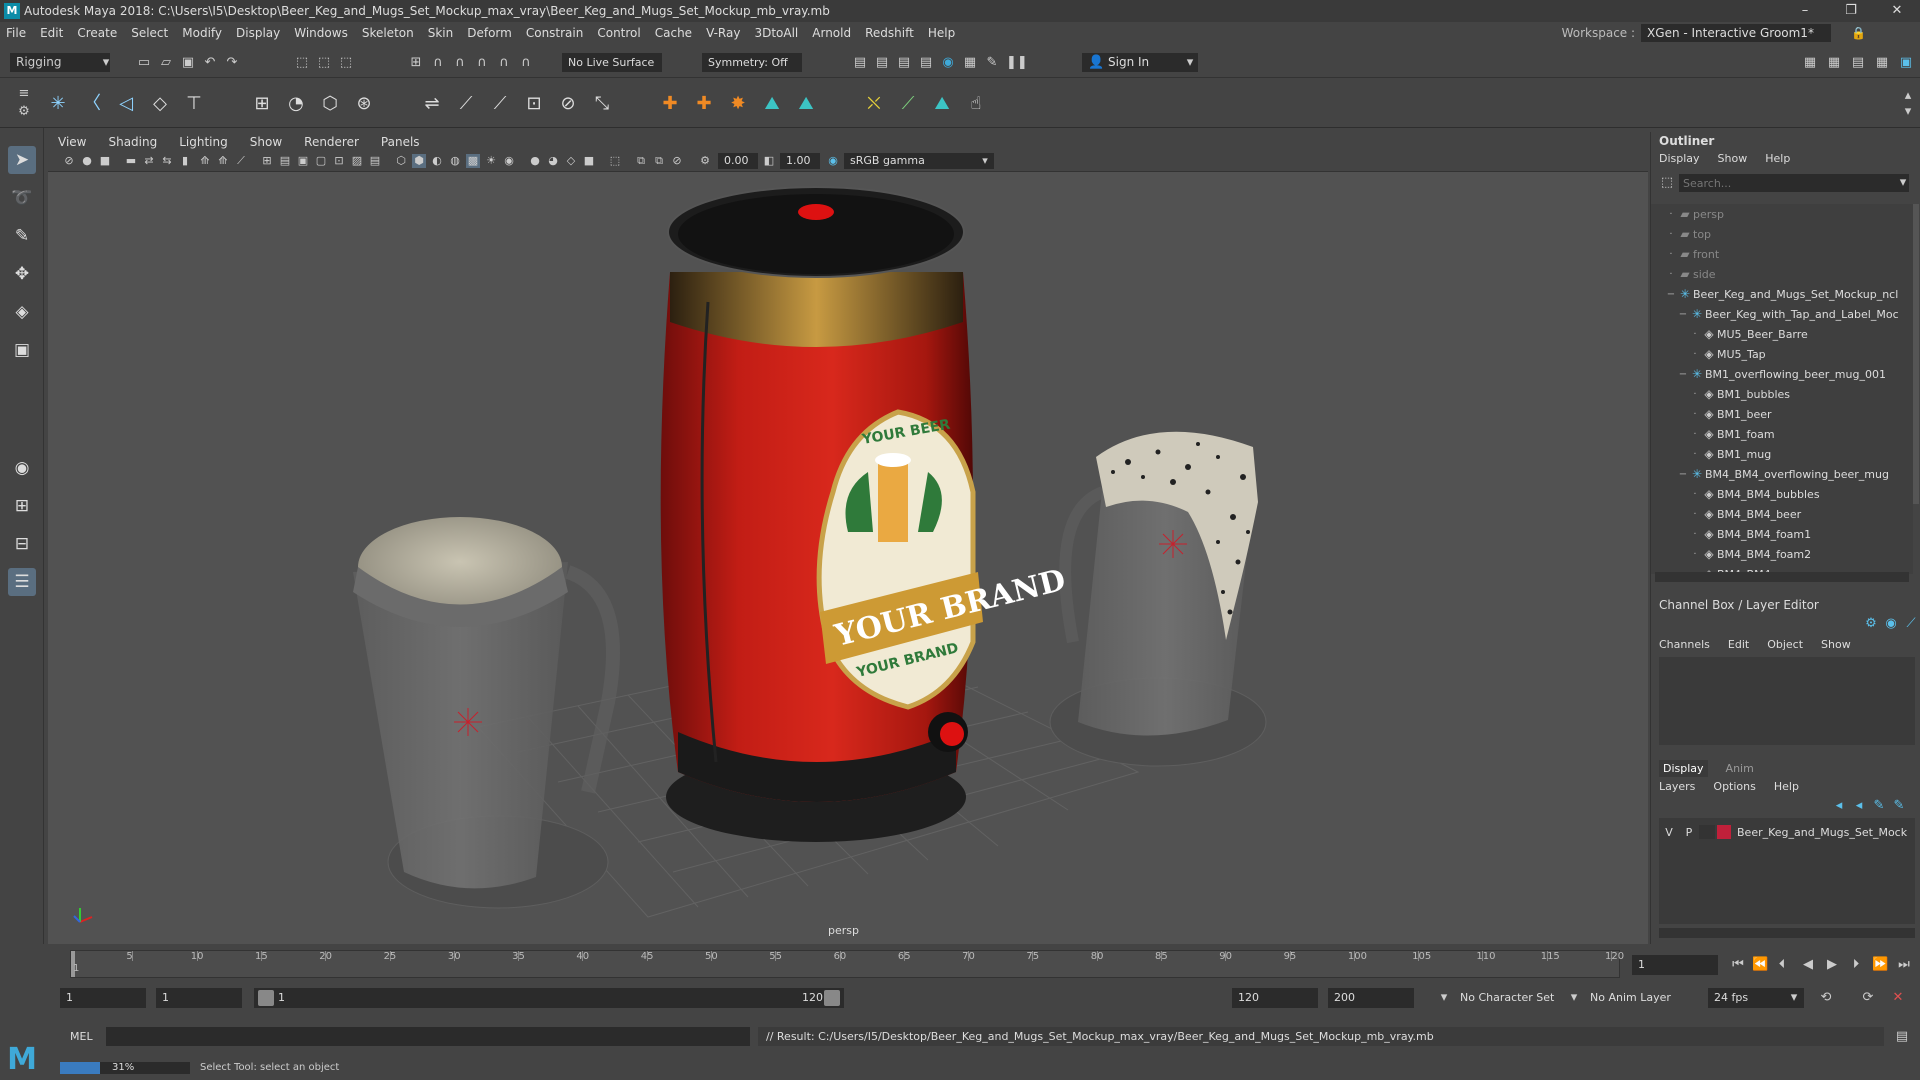  What do you see at coordinates (1689, 832) in the screenshot?
I see `layer-playback-toggle: P` at bounding box center [1689, 832].